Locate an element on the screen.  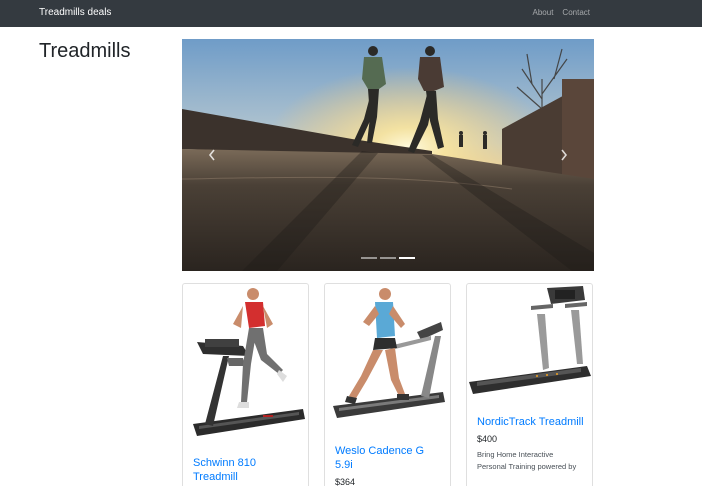
card-body: Schwinn 810 Treadmill is located at coordinates (246, 470).